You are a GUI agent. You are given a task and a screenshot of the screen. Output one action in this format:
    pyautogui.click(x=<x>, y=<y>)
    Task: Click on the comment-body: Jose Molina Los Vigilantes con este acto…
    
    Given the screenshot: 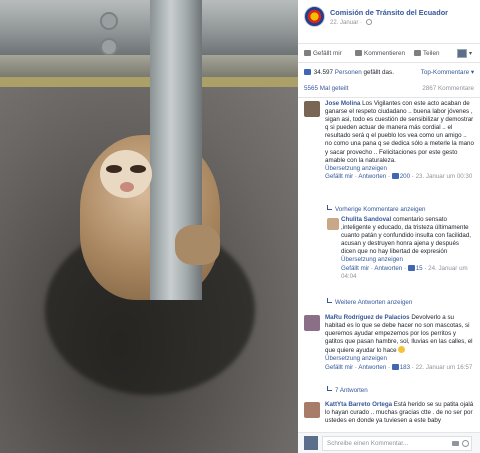 What is the action you would take?
    pyautogui.click(x=400, y=140)
    